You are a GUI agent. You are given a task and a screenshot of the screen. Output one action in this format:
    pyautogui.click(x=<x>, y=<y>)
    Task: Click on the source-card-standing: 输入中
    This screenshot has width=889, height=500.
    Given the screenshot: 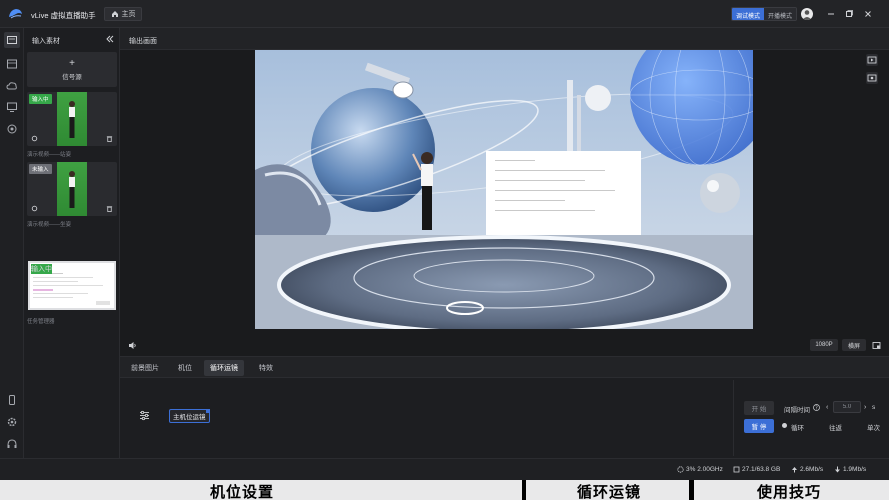 What is the action you would take?
    pyautogui.click(x=72, y=119)
    